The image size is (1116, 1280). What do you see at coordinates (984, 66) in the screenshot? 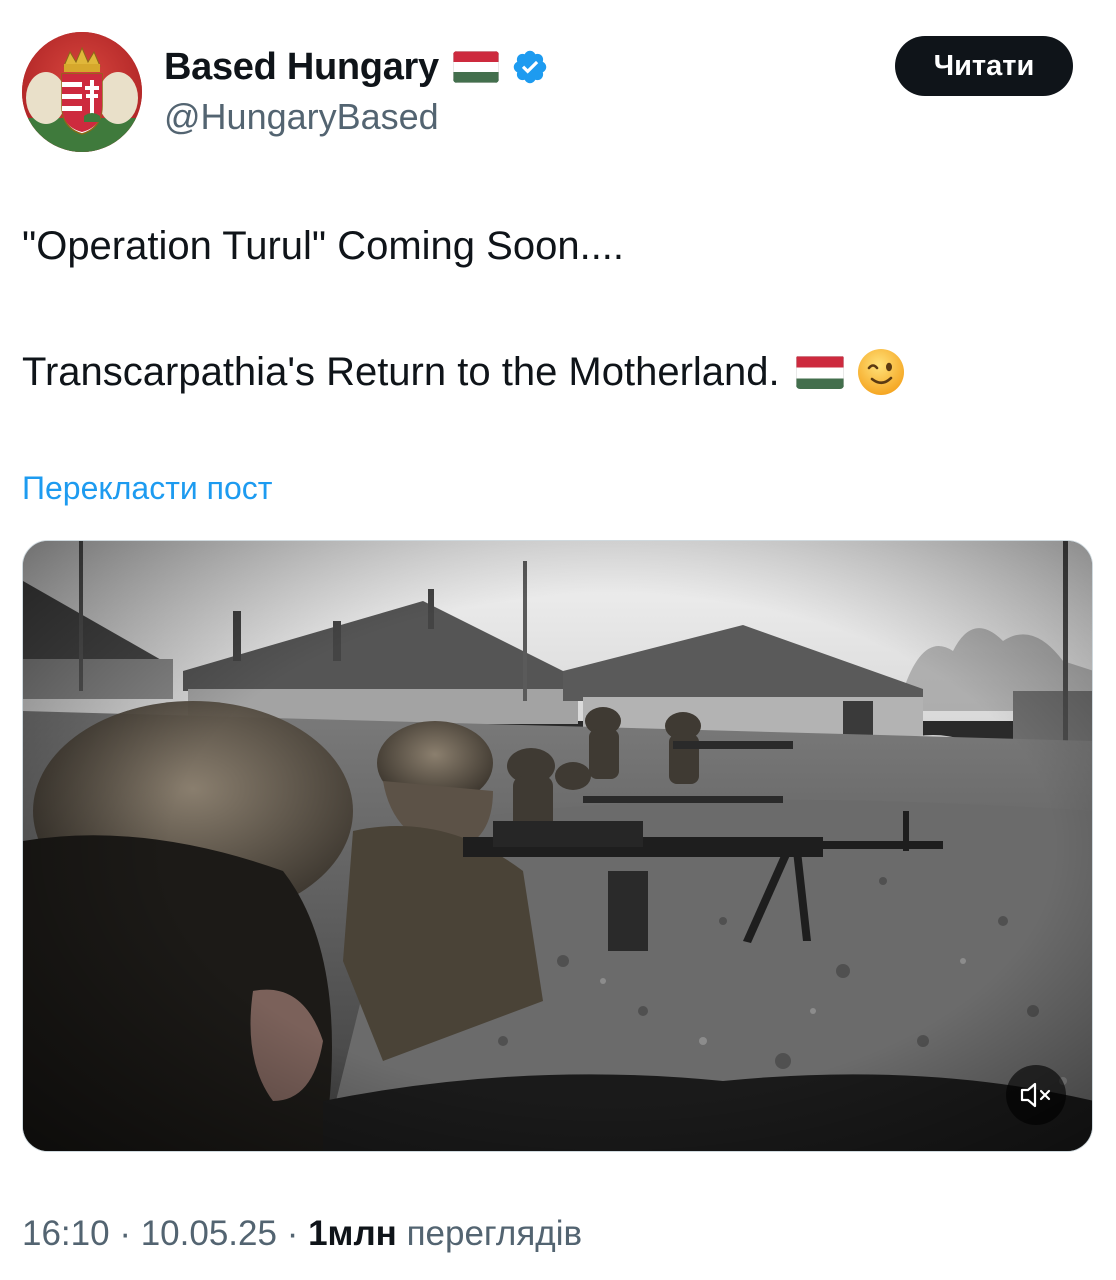
I see `follow-button: Читати` at bounding box center [984, 66].